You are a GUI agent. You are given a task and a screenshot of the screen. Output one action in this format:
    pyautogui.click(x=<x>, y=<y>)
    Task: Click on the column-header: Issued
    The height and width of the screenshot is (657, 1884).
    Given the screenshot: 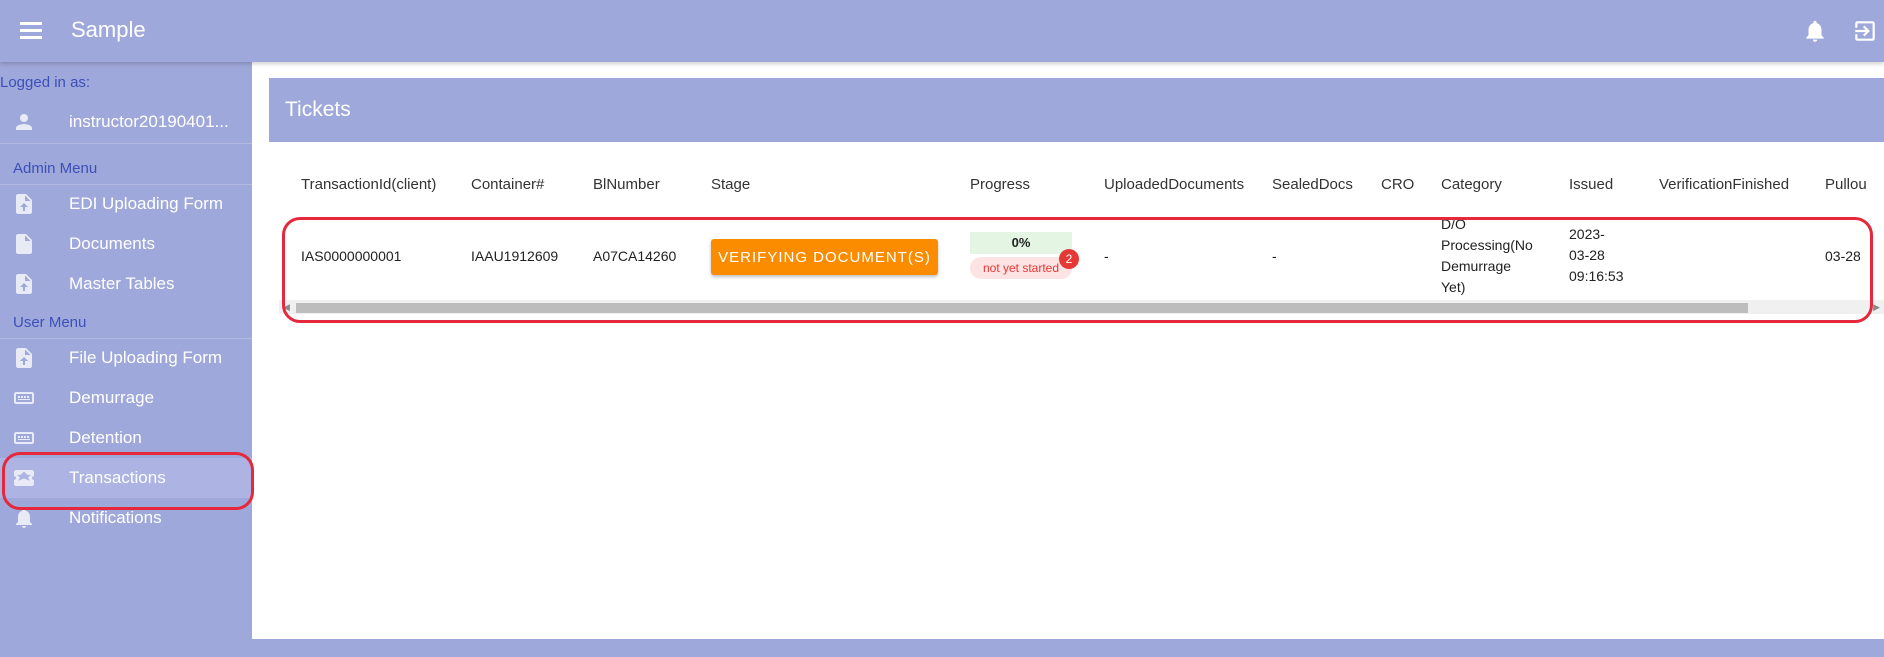 What is the action you would take?
    pyautogui.click(x=1591, y=184)
    